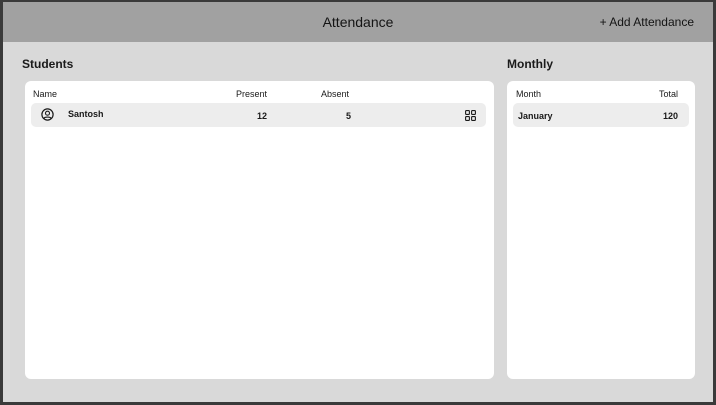 Image resolution: width=716 pixels, height=405 pixels. What do you see at coordinates (45, 94) in the screenshot?
I see `column-header-name: Name` at bounding box center [45, 94].